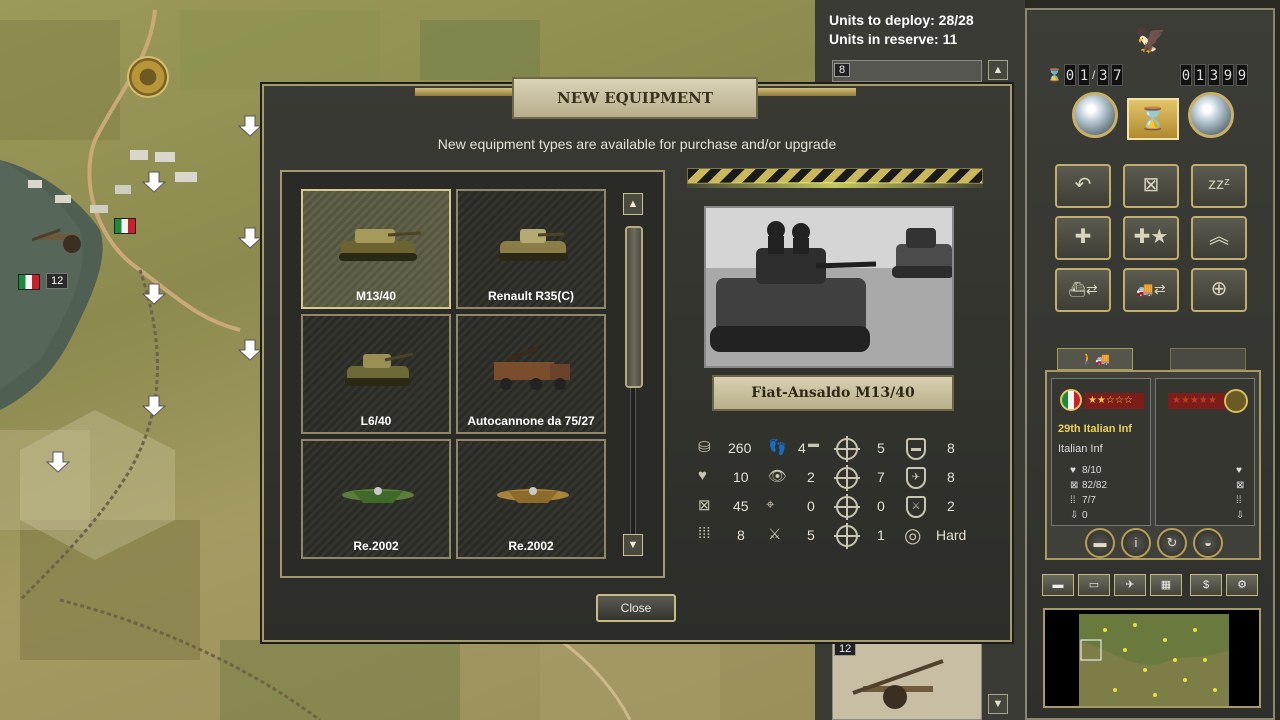 This screenshot has width=1280, height=720. What do you see at coordinates (702, 475) in the screenshot?
I see `strength-heart-icon: ♥` at bounding box center [702, 475].